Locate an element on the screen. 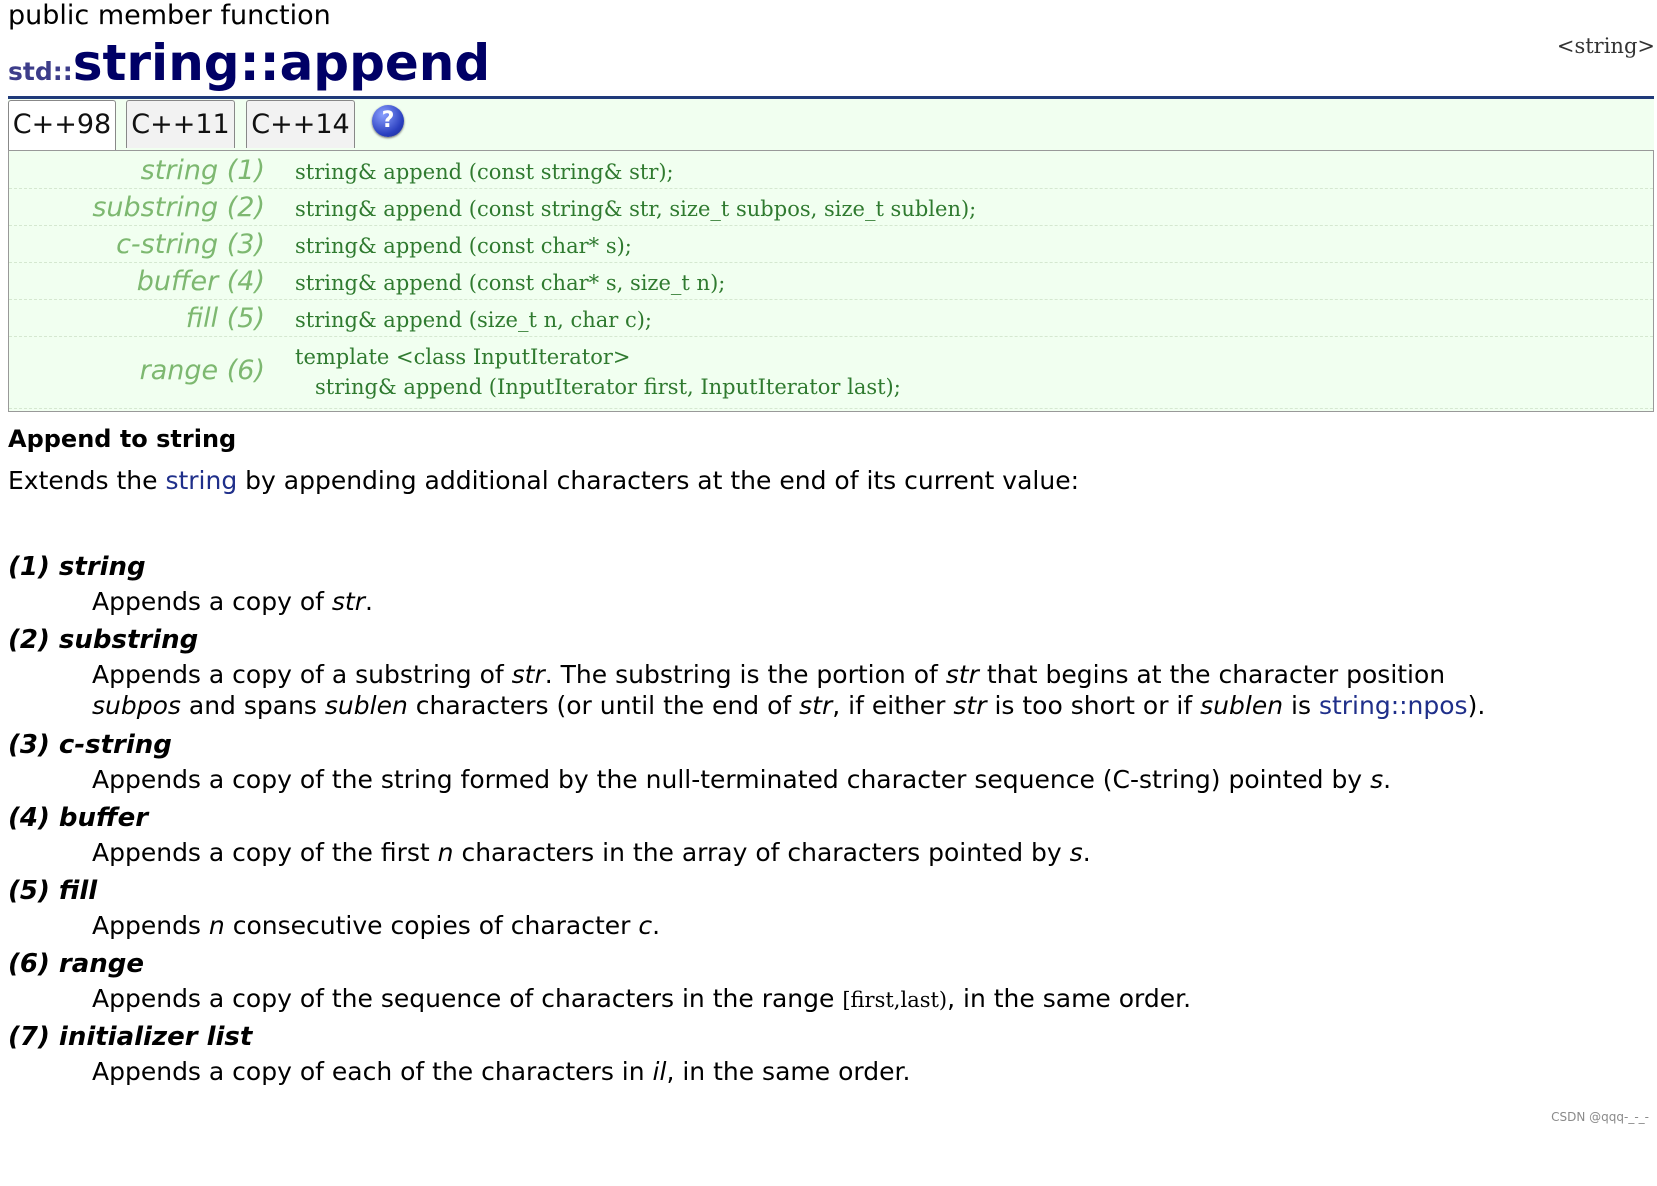 This screenshot has height=1186, width=1657. term-fill: (5) fill is located at coordinates (53, 891).